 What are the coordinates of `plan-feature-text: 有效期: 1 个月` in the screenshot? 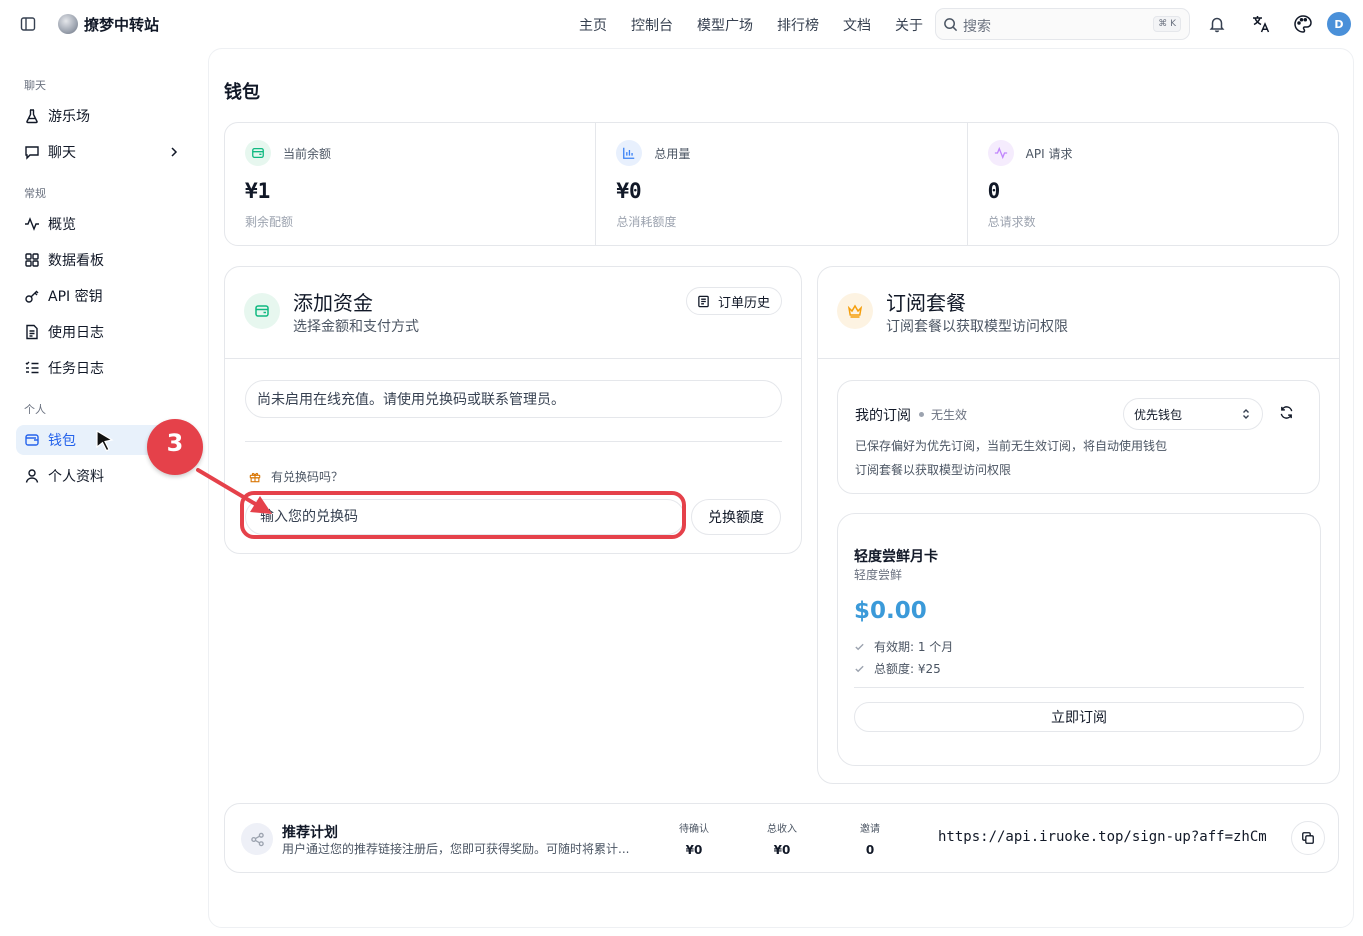 It's located at (914, 647).